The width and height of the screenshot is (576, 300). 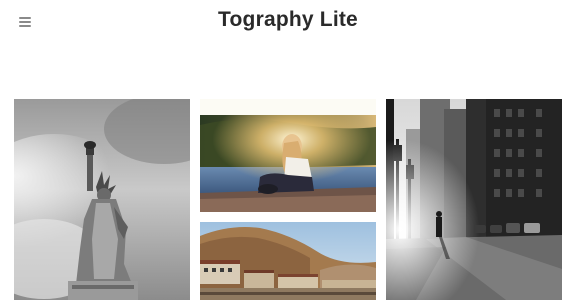 What do you see at coordinates (288, 107) in the screenshot?
I see `photo-padding` at bounding box center [288, 107].